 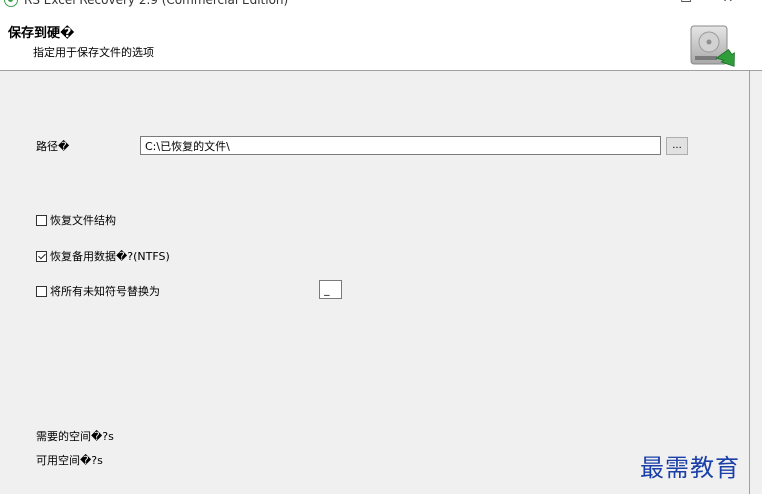 What do you see at coordinates (69, 460) in the screenshot?
I see `available-space-label: 可用空间�?s` at bounding box center [69, 460].